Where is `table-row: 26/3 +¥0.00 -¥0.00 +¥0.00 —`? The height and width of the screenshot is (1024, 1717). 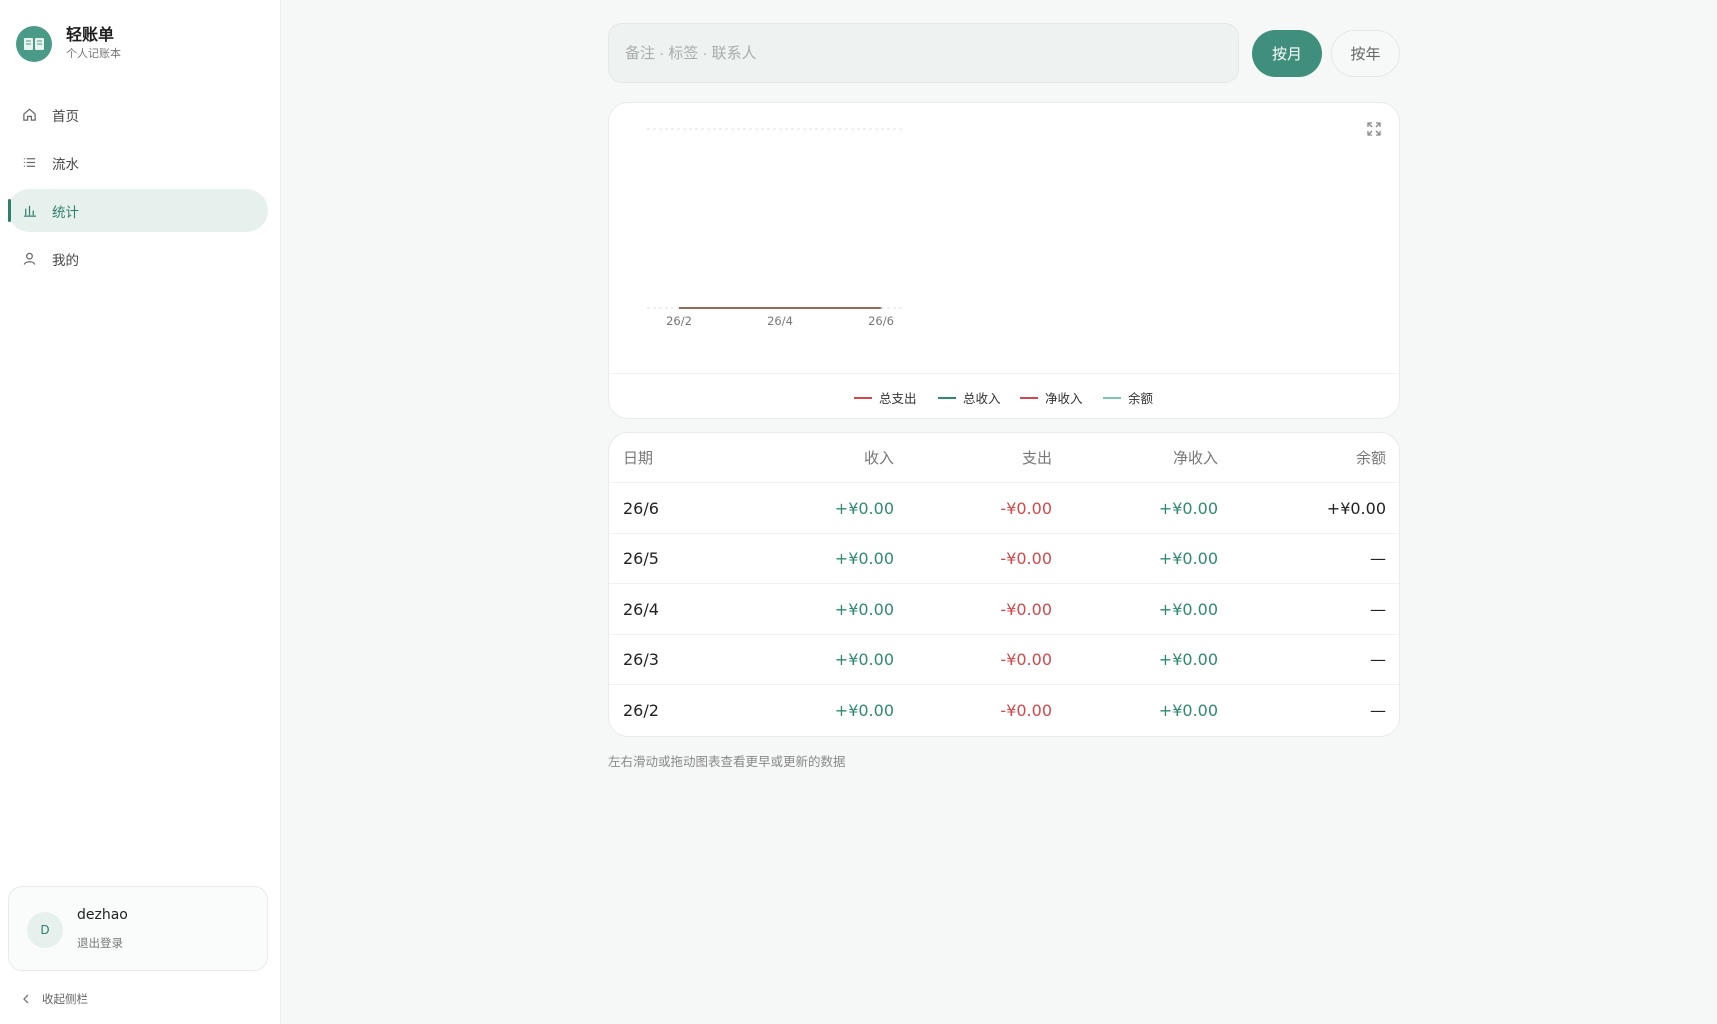
table-row: 26/3 +¥0.00 -¥0.00 +¥0.00 — is located at coordinates (1004, 660).